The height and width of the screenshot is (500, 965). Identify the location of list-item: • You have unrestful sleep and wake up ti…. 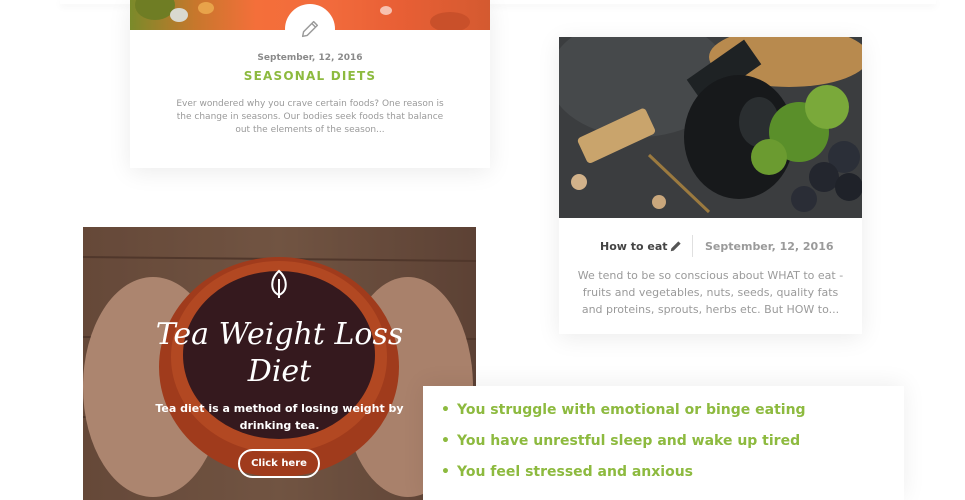
(620, 441).